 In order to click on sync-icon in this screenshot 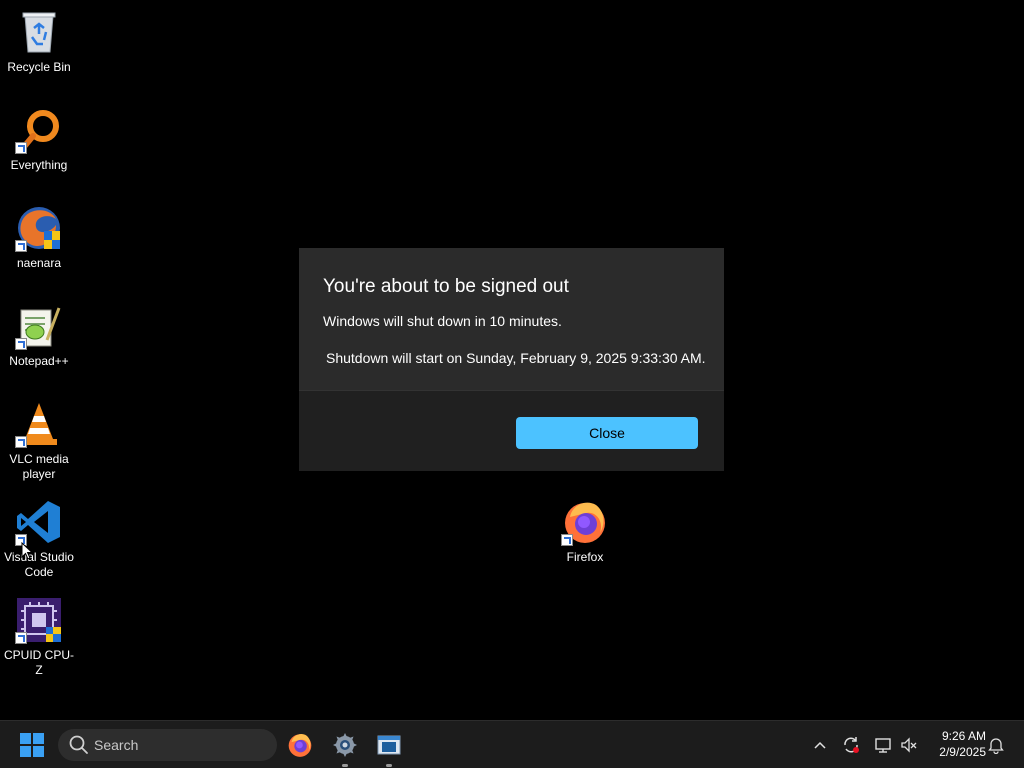, I will do `click(851, 745)`.